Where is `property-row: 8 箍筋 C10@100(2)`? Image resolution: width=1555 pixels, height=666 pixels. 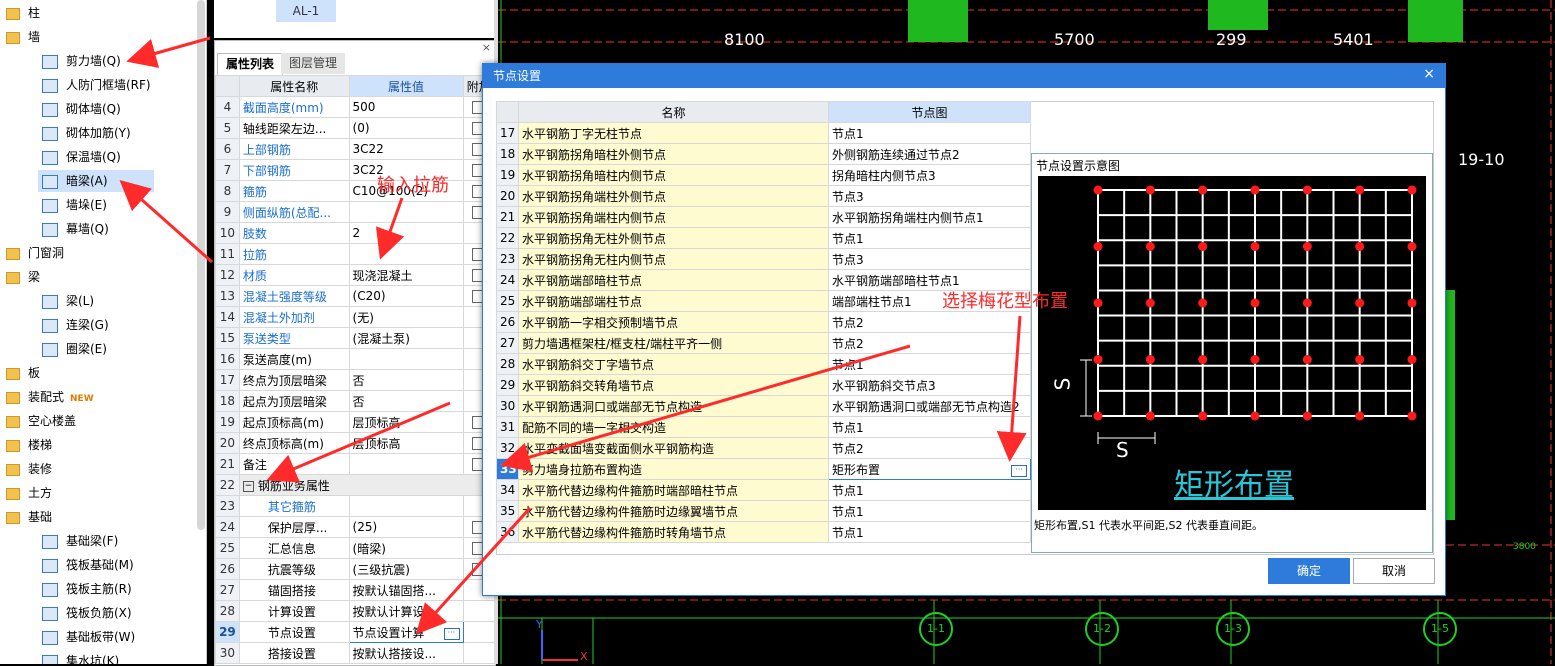 property-row: 8 箍筋 C10@100(2) is located at coordinates (355, 191).